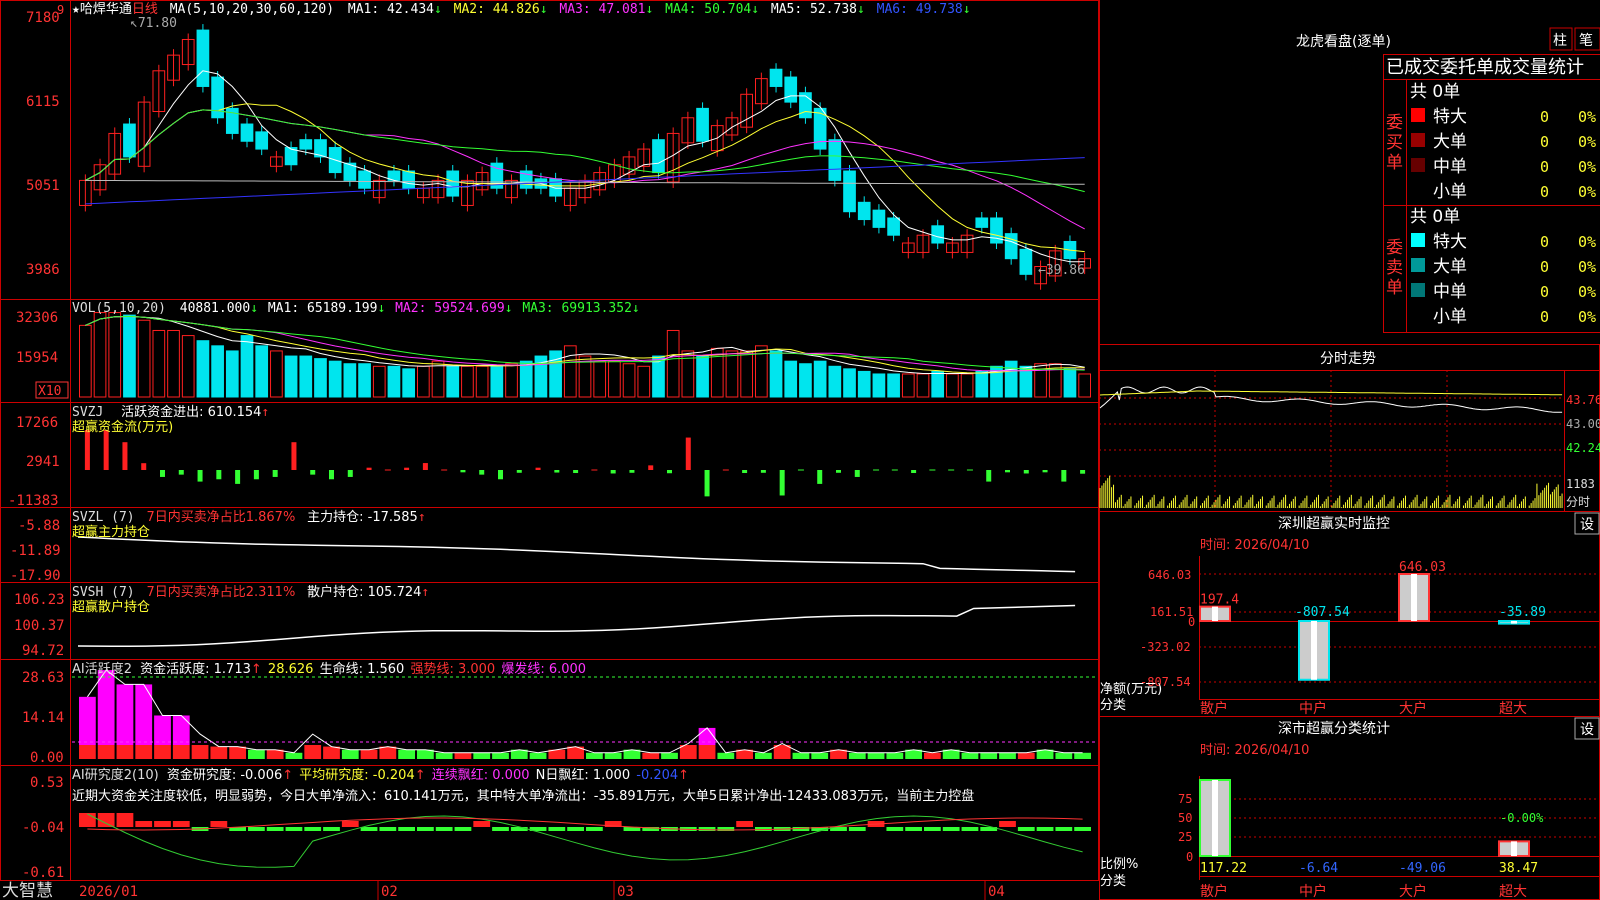 The width and height of the screenshot is (1600, 900). I want to click on y-label: -11383, so click(33, 501).